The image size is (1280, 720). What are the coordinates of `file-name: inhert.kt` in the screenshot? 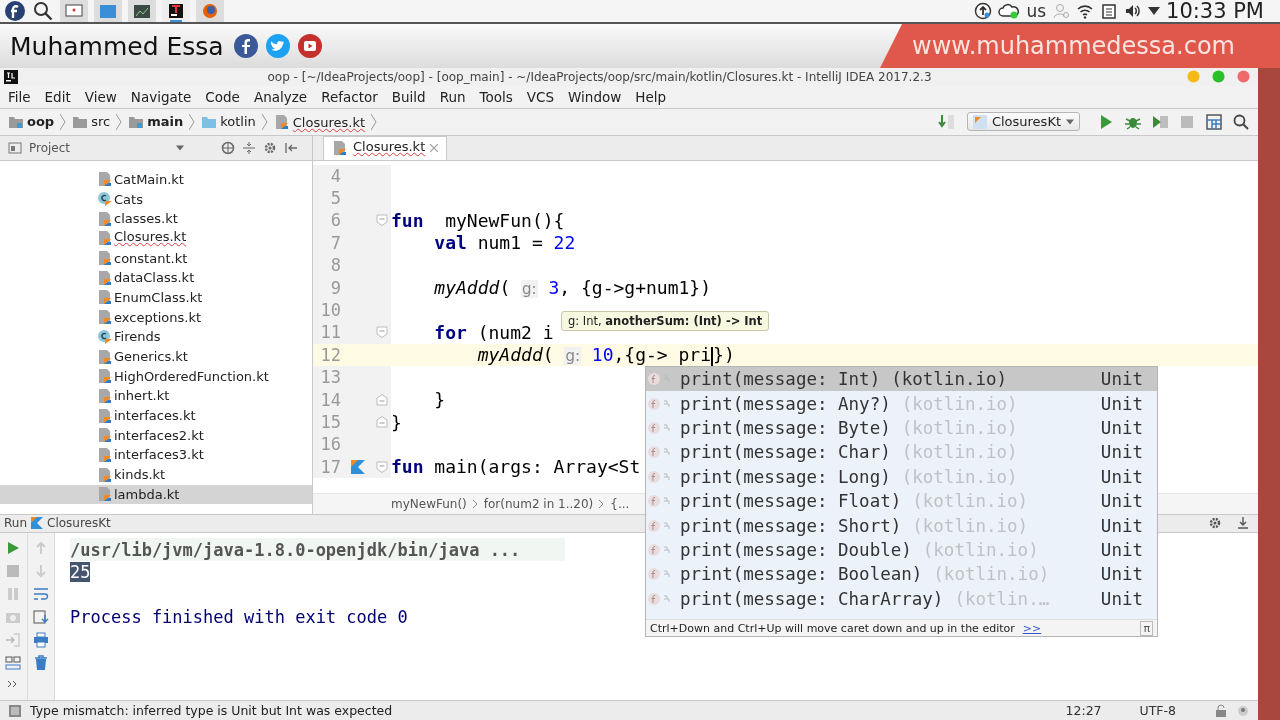 It's located at (142, 396).